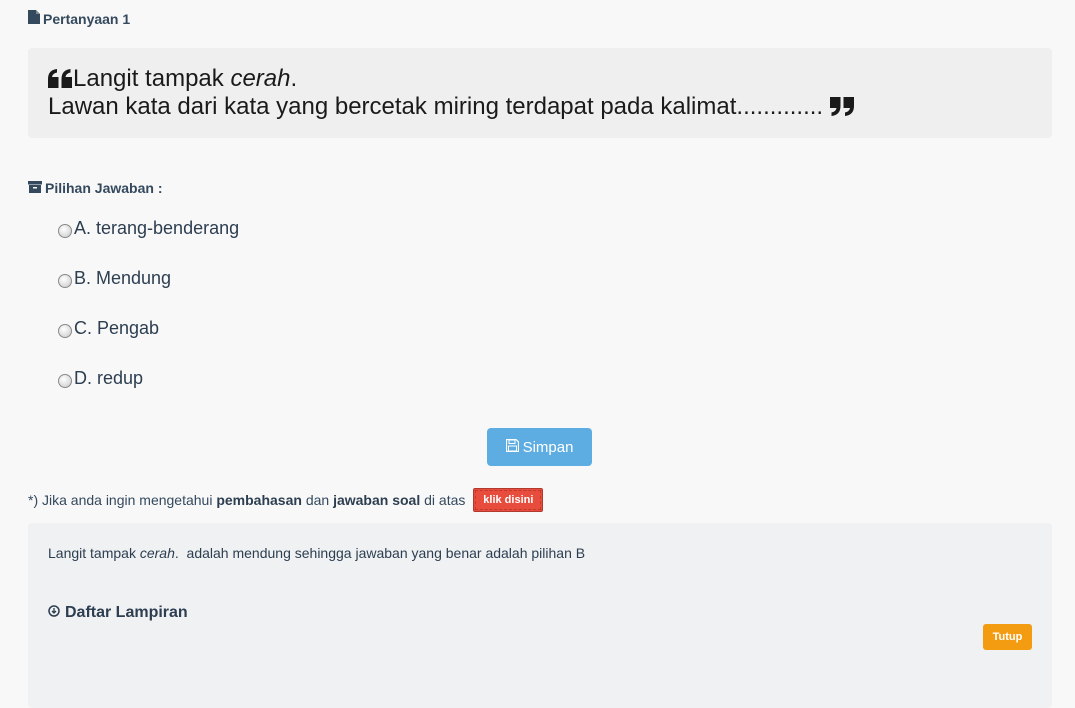 The image size is (1075, 708). I want to click on floppy-disk-icon, so click(512, 447).